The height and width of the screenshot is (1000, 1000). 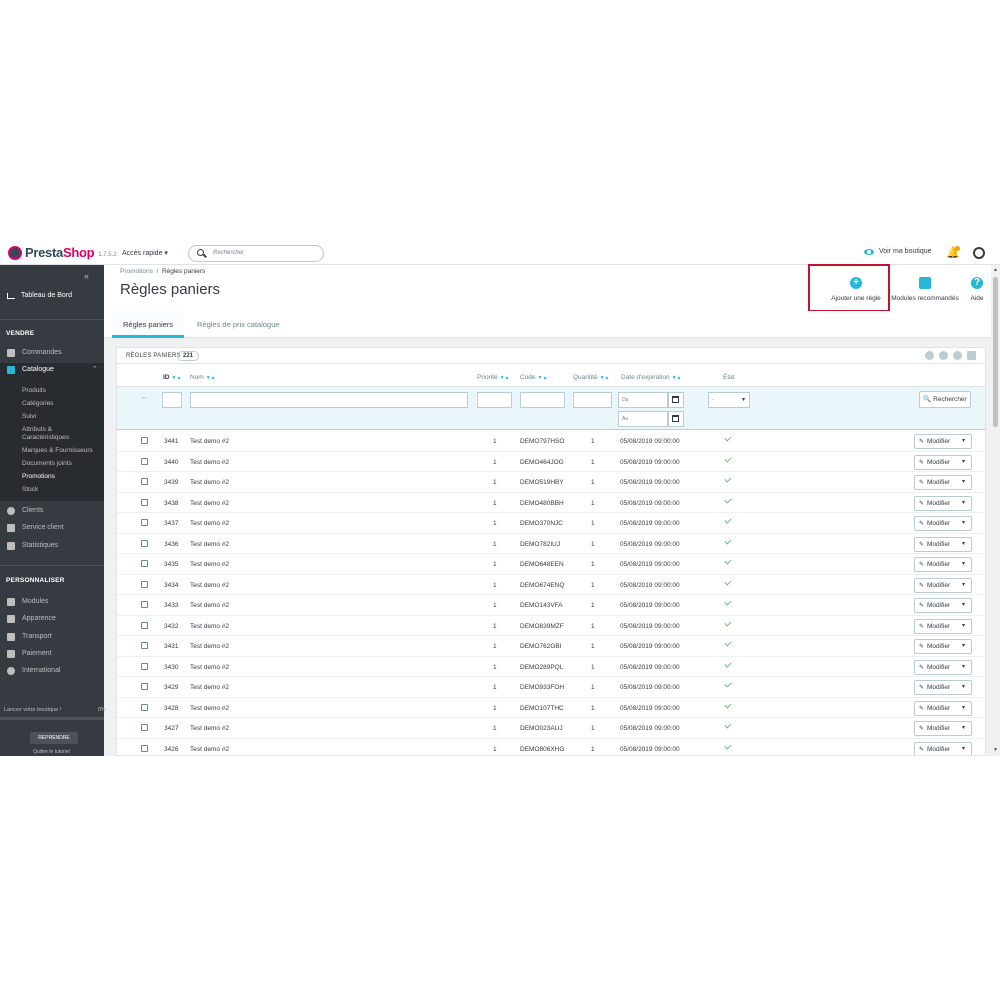 I want to click on refresh-icon, so click(x=943, y=355).